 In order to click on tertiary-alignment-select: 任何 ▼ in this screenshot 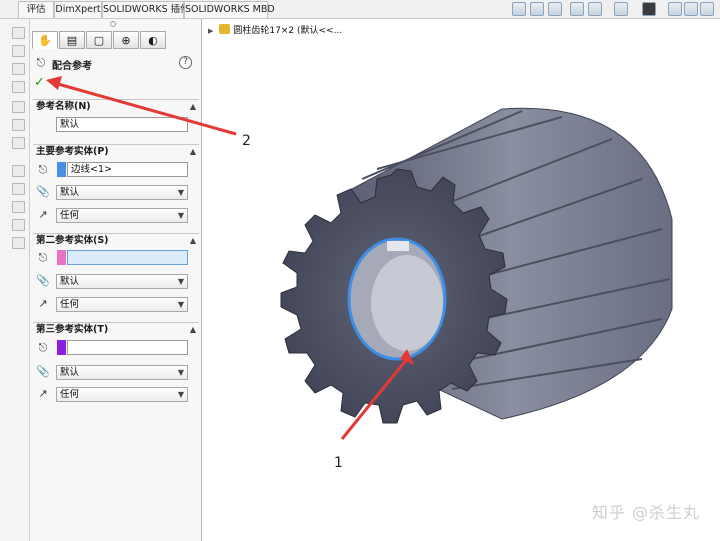, I will do `click(122, 394)`.